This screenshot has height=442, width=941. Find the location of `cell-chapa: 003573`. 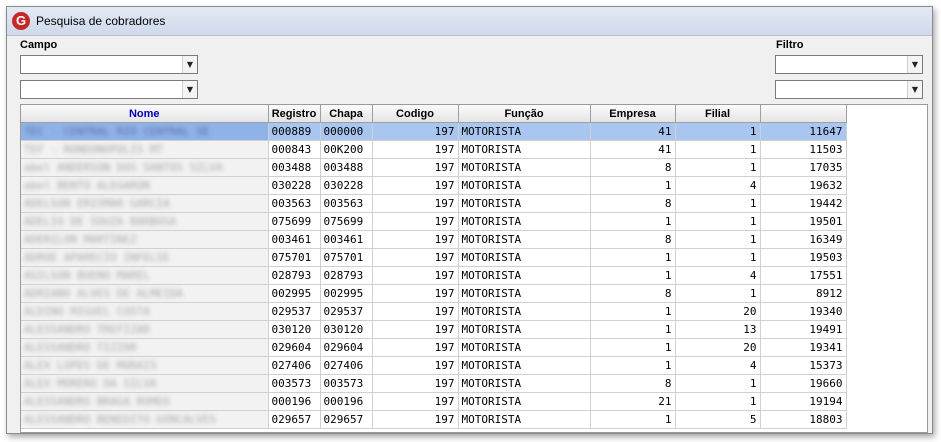

cell-chapa: 003573 is located at coordinates (346, 383).